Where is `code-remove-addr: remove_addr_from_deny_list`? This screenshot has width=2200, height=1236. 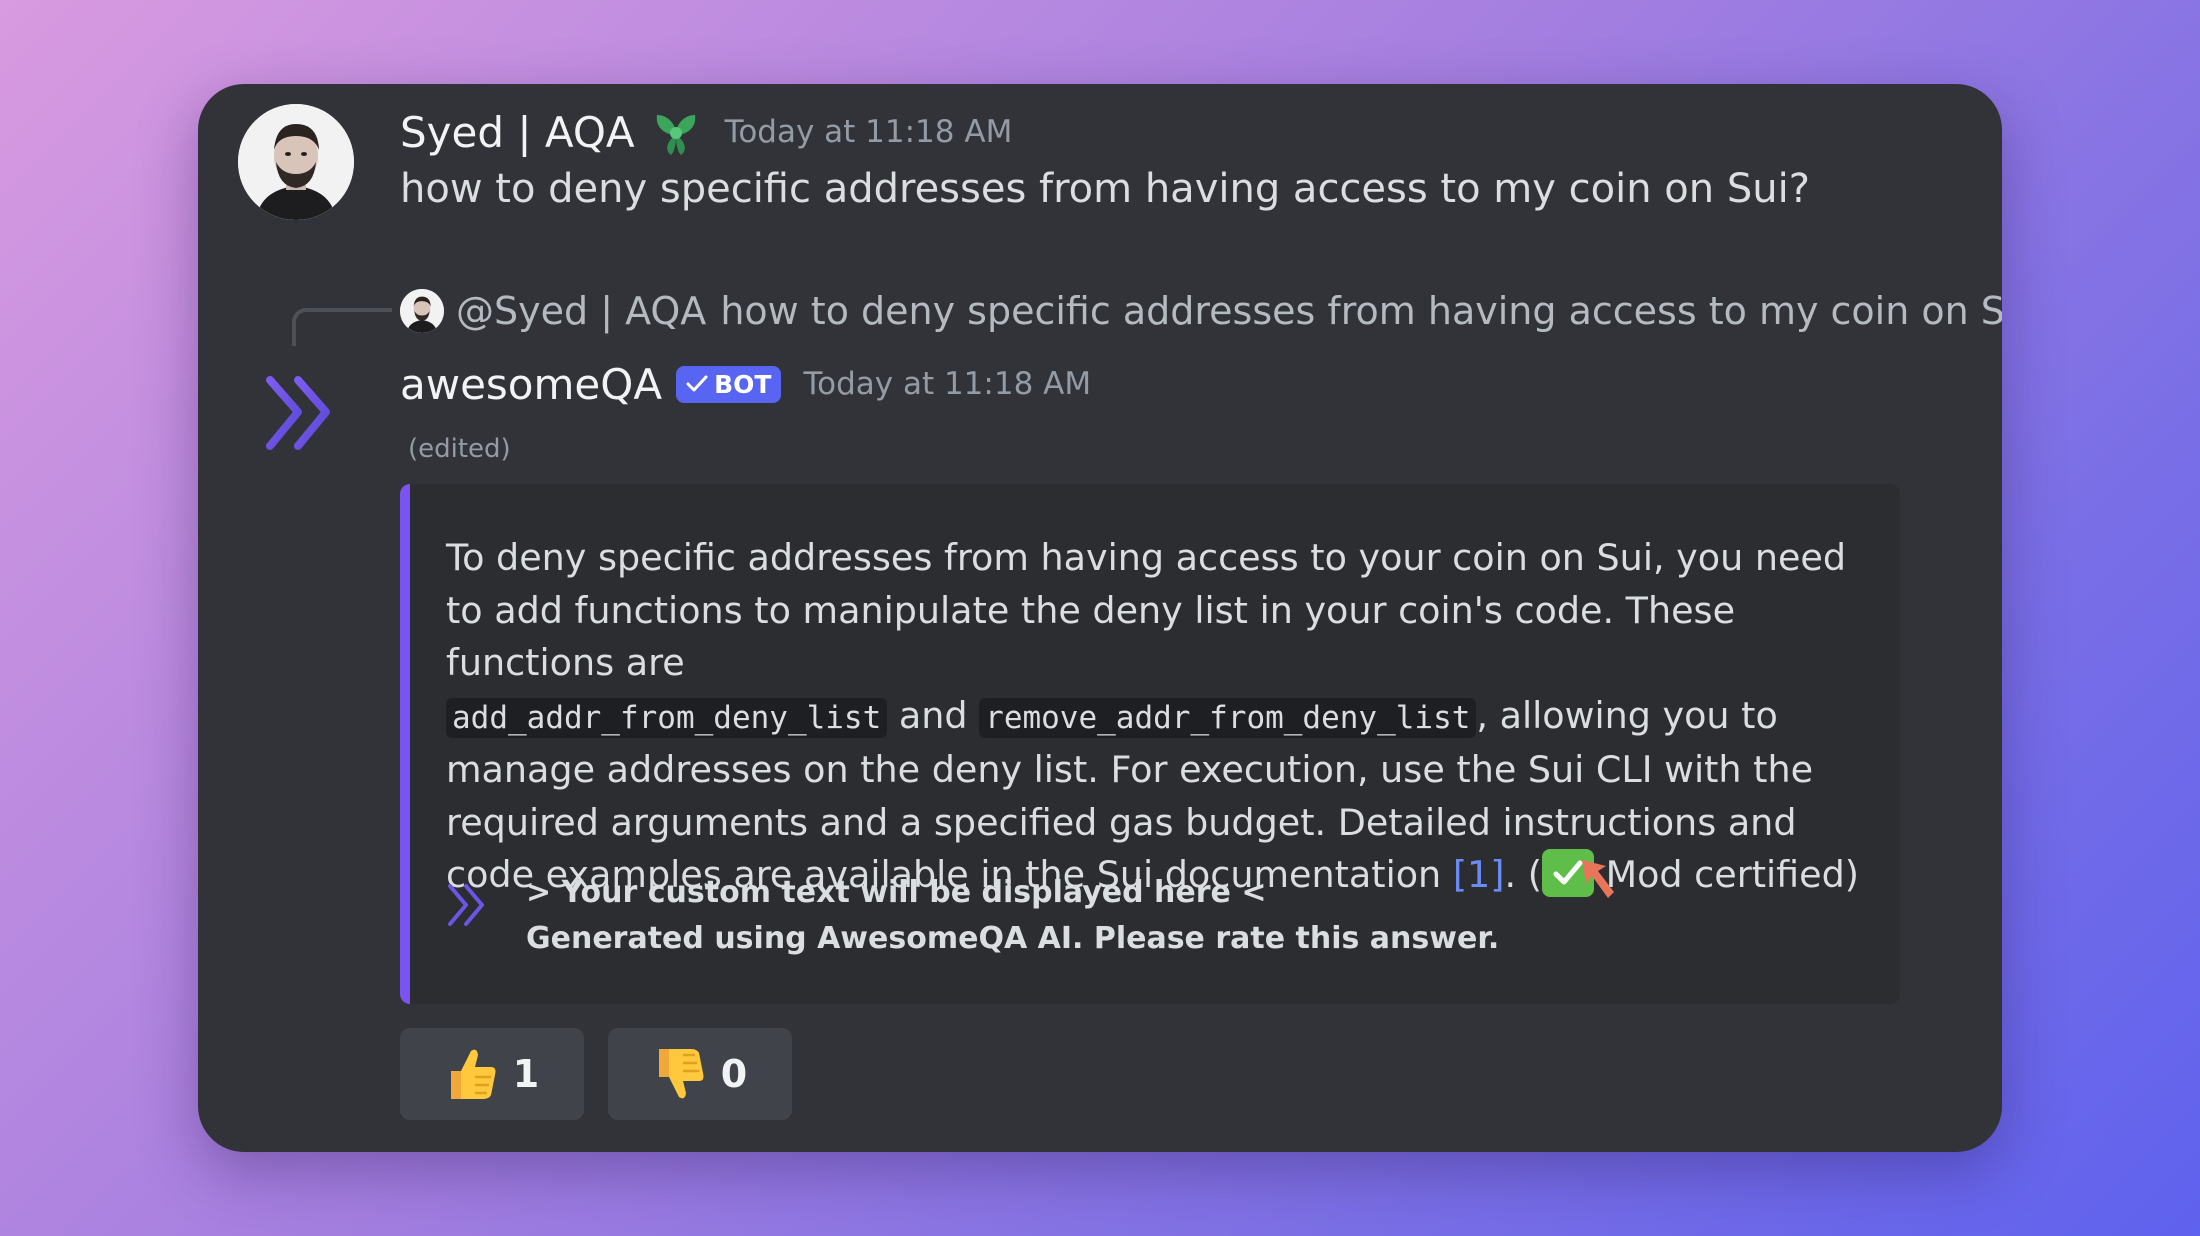
code-remove-addr: remove_addr_from_deny_list is located at coordinates (1228, 717).